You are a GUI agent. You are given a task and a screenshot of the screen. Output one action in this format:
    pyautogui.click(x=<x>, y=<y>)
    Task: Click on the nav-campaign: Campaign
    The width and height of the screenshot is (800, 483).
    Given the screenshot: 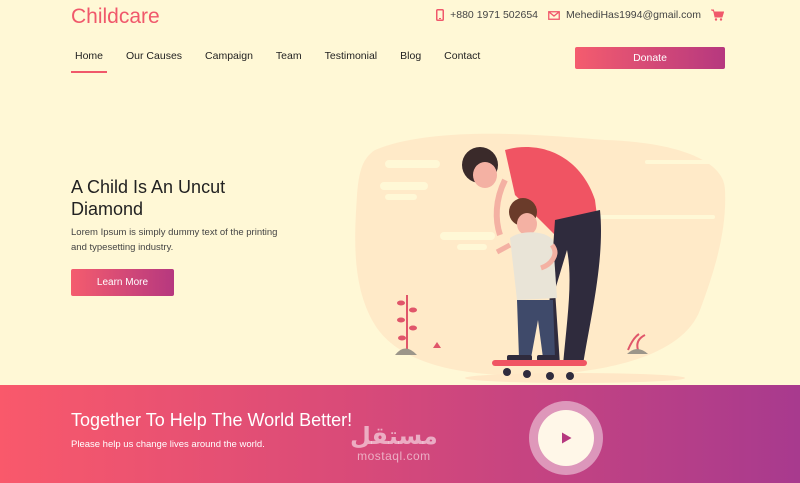 What is the action you would take?
    pyautogui.click(x=229, y=61)
    